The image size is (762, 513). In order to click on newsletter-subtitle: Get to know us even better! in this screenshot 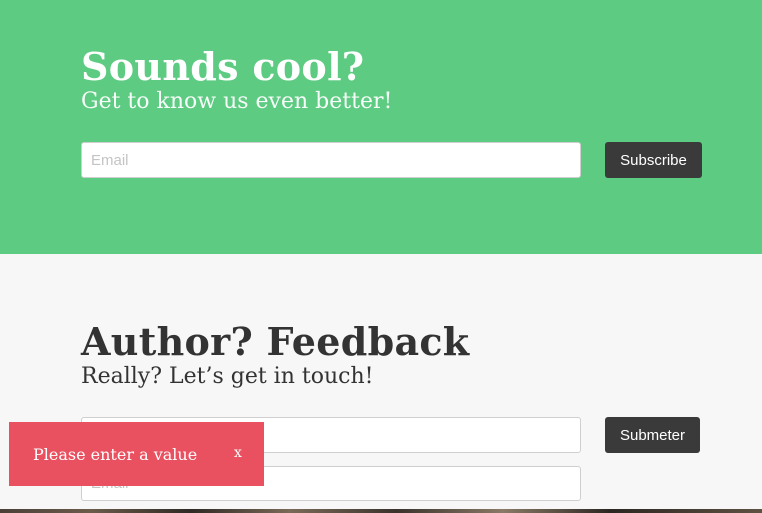, I will do `click(237, 101)`.